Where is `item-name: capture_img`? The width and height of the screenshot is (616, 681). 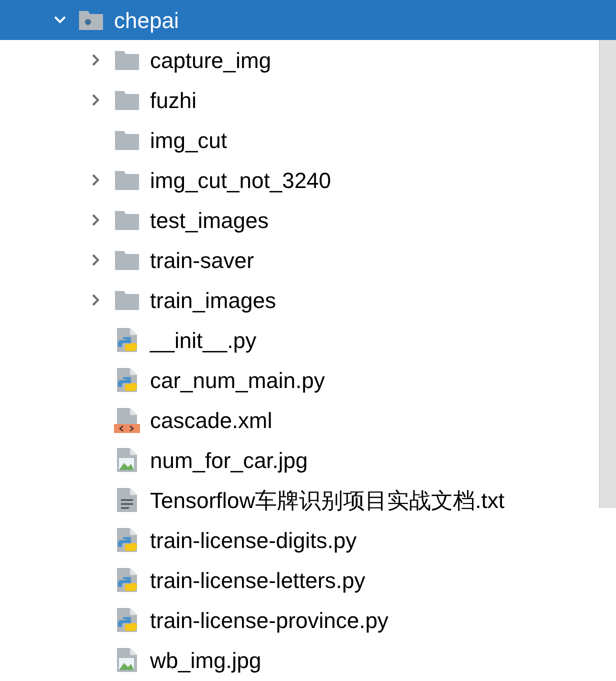 item-name: capture_img is located at coordinates (211, 60).